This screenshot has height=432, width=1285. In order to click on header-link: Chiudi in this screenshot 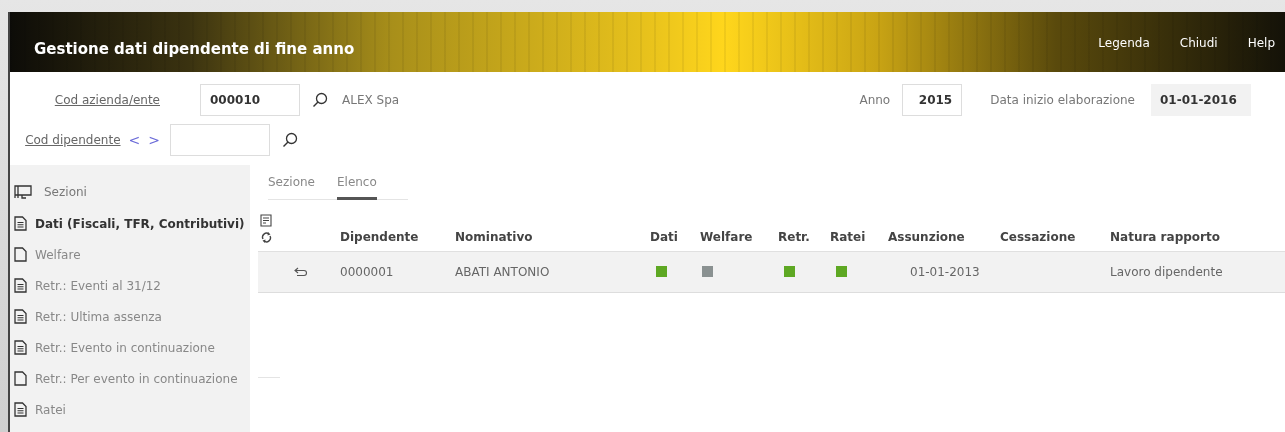, I will do `click(1198, 43)`.